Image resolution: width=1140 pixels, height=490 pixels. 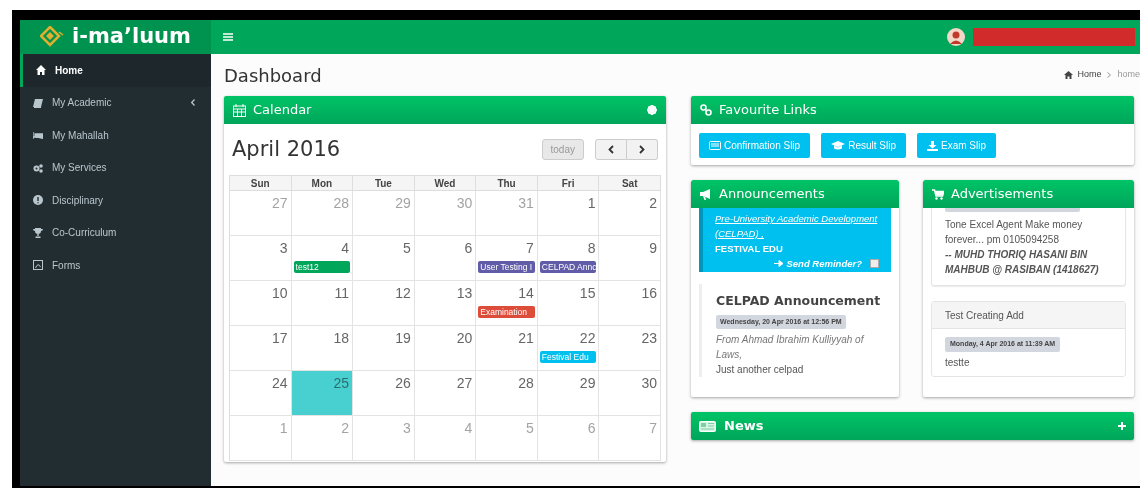 What do you see at coordinates (707, 426) in the screenshot?
I see `newspaper-icon` at bounding box center [707, 426].